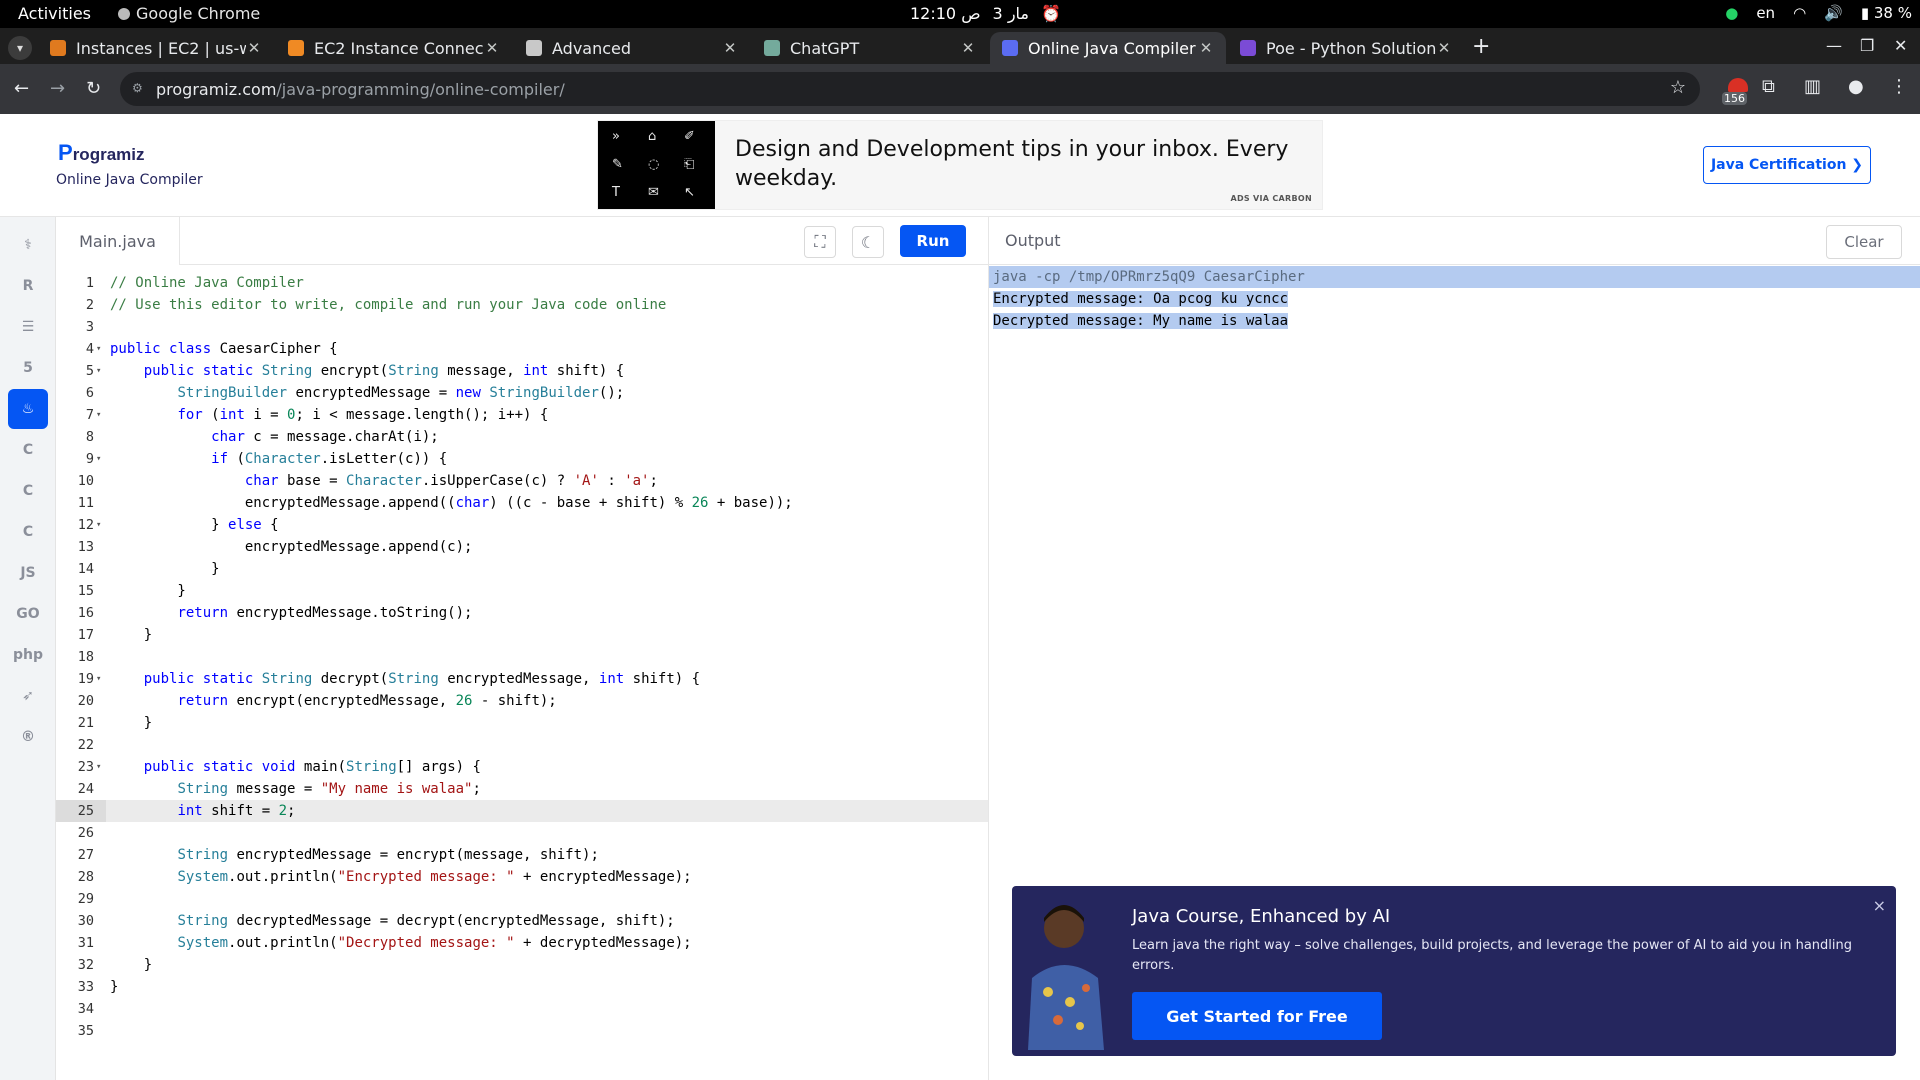 Image resolution: width=1920 pixels, height=1080 pixels. What do you see at coordinates (522, 811) in the screenshot?
I see `code-line: 25 int shift = 2;` at bounding box center [522, 811].